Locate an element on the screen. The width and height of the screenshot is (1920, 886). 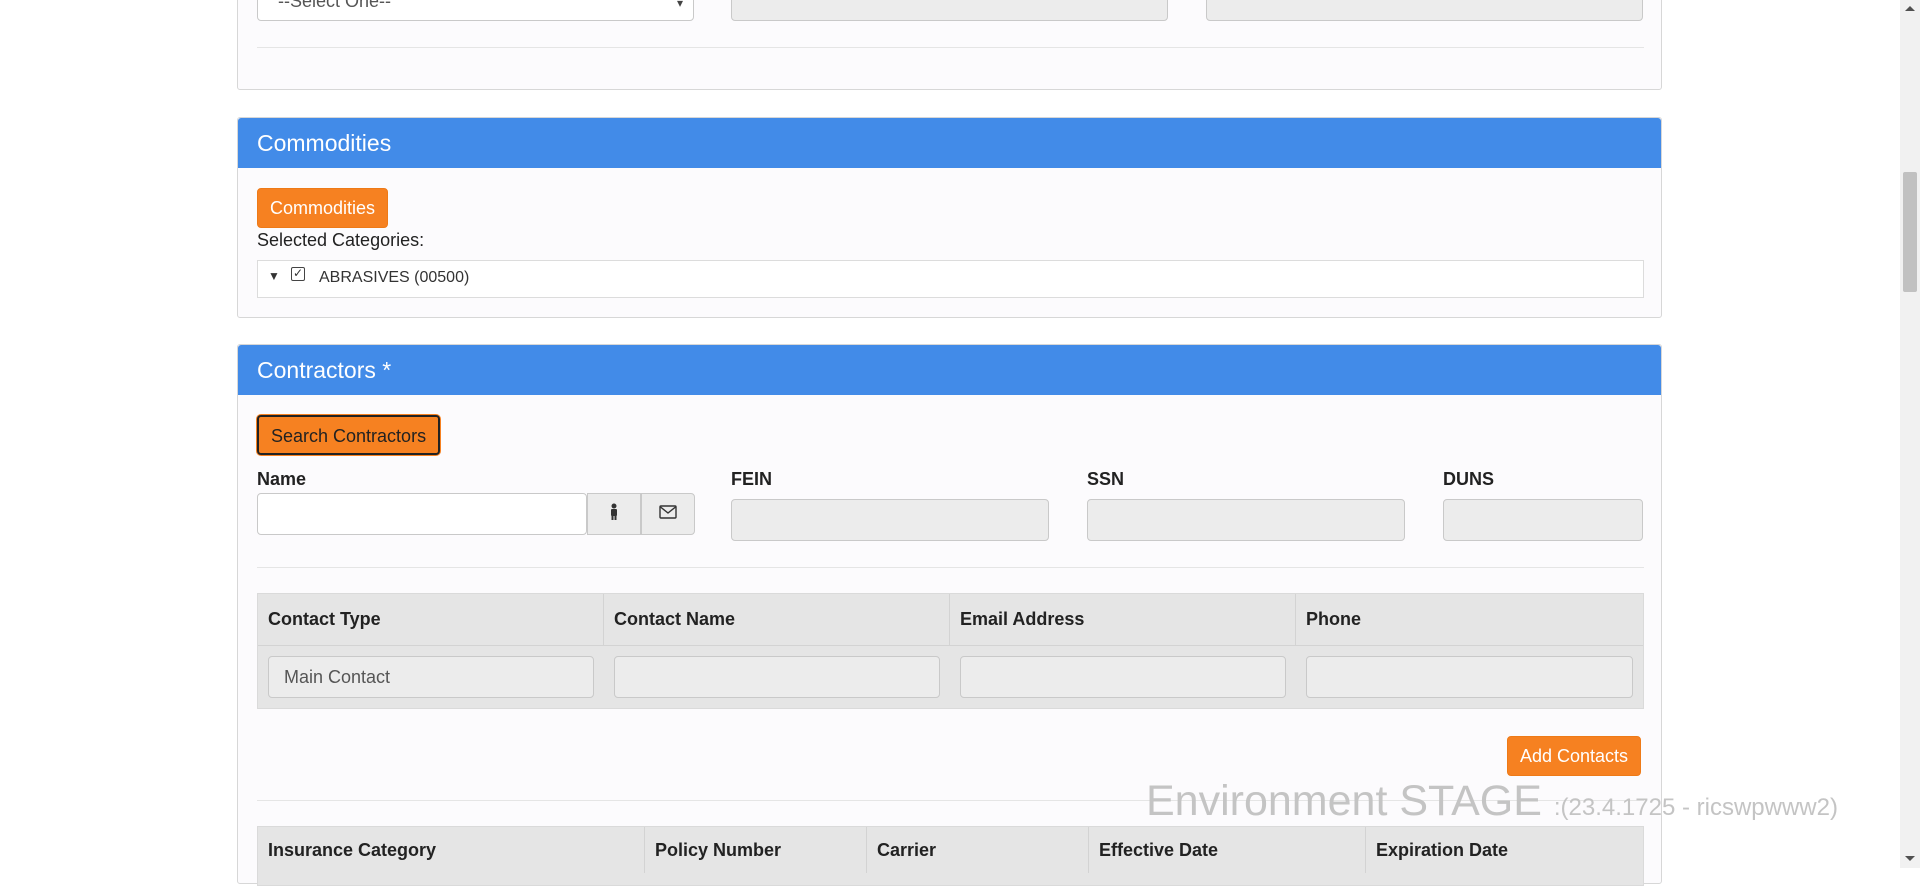
email-address-input is located at coordinates (1123, 677).